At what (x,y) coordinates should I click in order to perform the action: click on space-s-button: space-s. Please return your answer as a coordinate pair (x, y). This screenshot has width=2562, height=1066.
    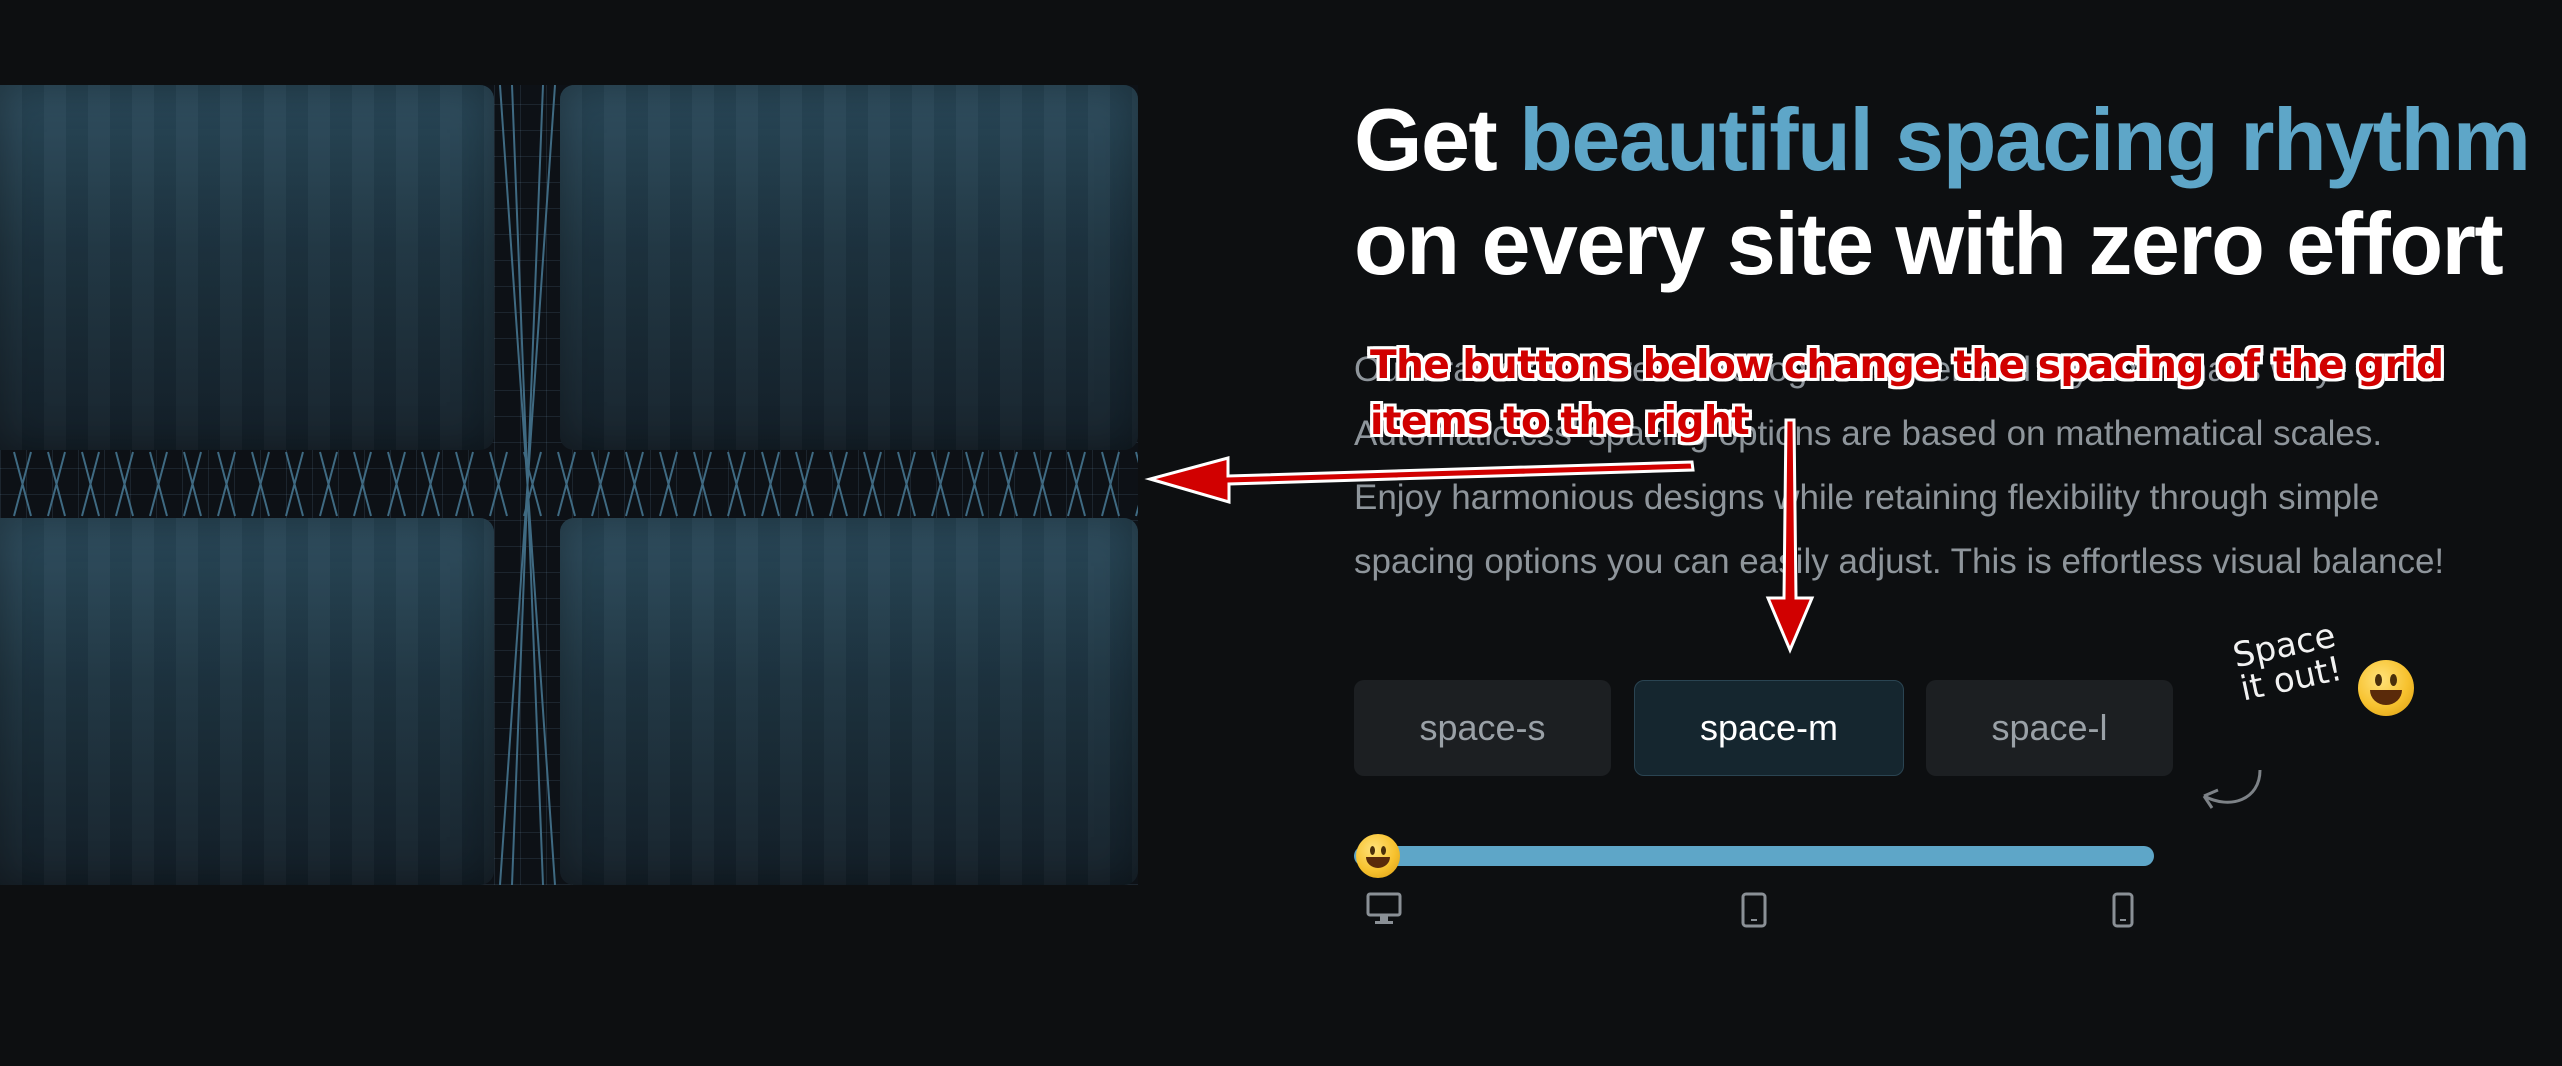
    Looking at the image, I should click on (1482, 728).